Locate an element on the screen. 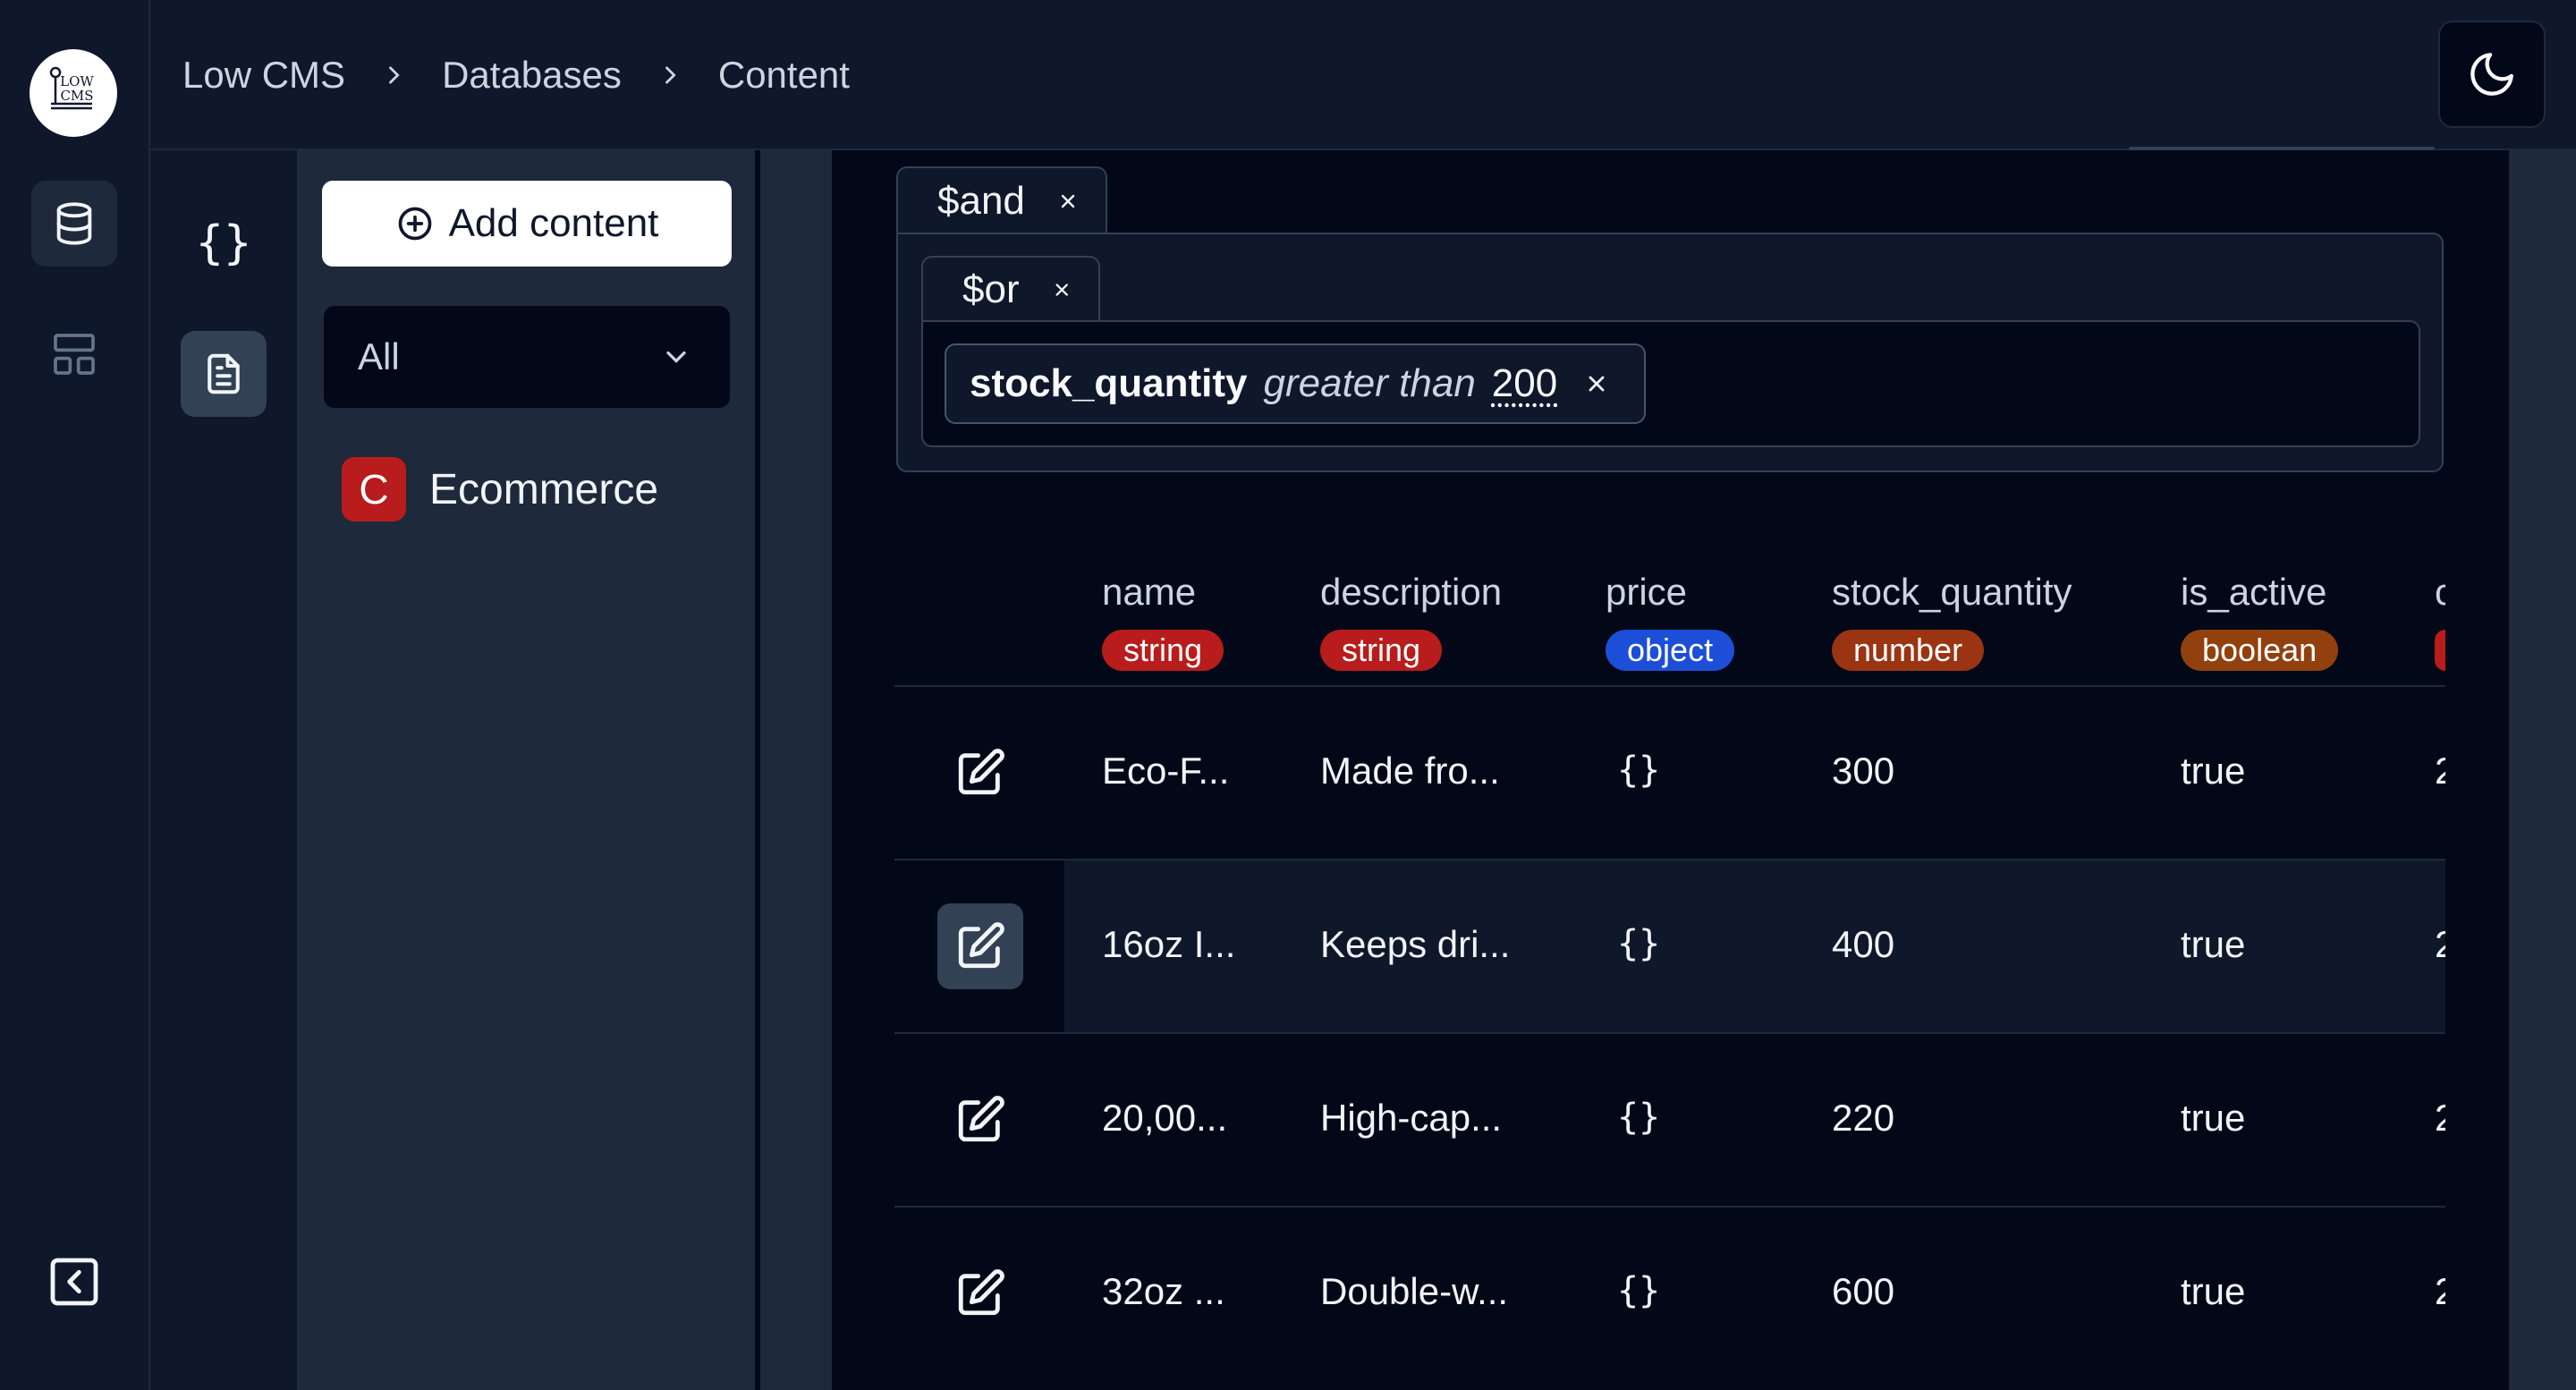  layout-icon is located at coordinates (74, 354).